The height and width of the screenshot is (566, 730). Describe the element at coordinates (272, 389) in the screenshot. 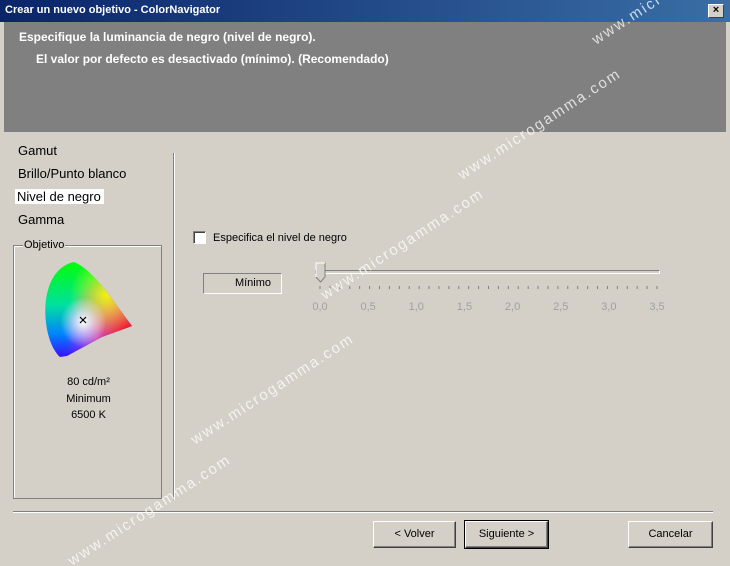

I see `svg-text: www.microgamma.com` at that location.